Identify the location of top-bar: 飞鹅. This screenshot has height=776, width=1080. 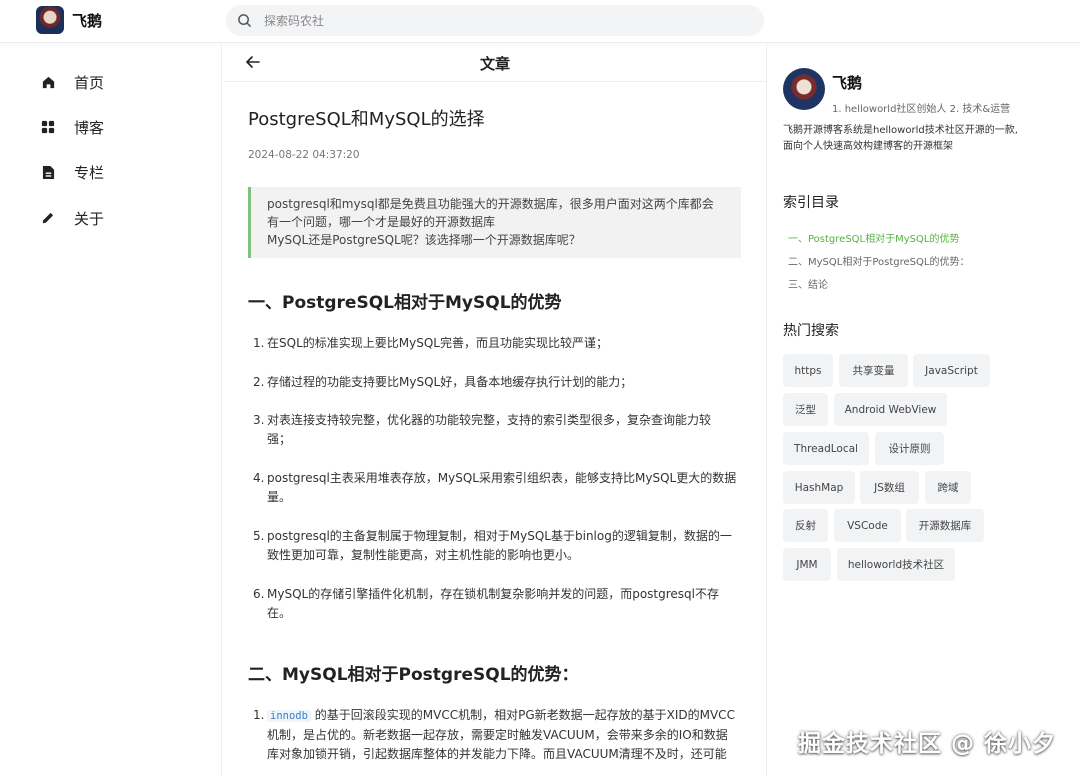
(540, 21).